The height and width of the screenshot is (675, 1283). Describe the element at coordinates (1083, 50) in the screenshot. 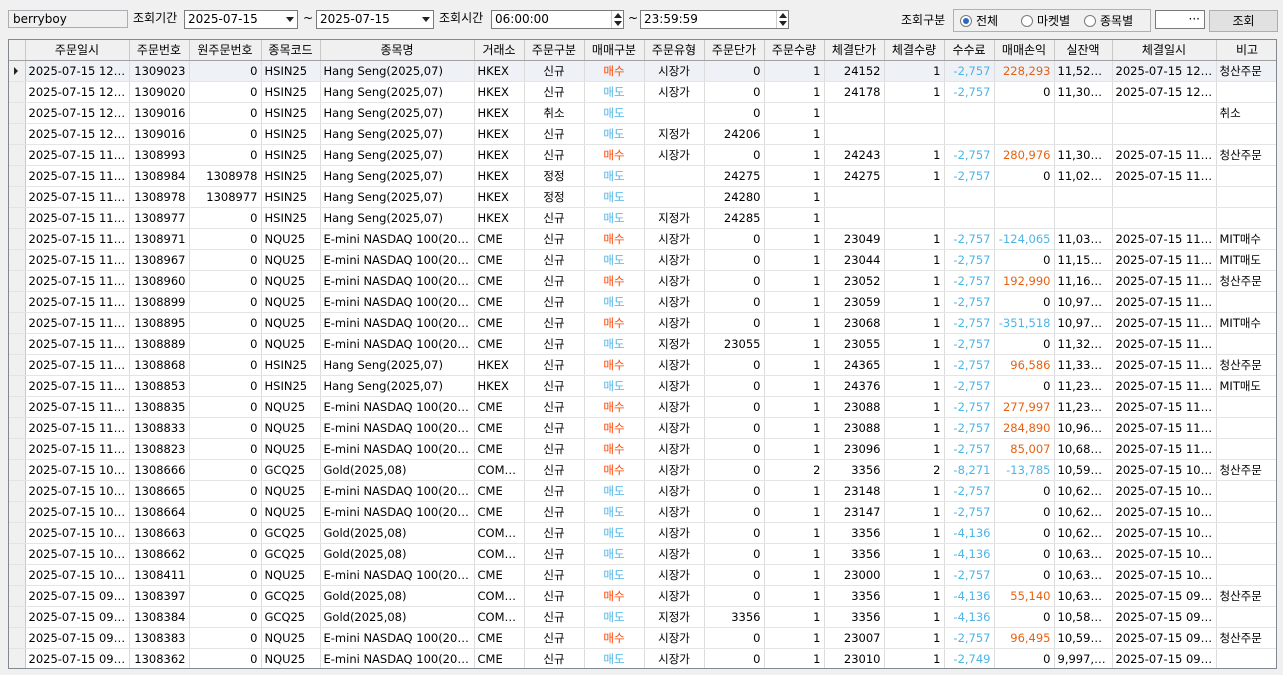

I see `column-header-balance: 실잔액` at that location.